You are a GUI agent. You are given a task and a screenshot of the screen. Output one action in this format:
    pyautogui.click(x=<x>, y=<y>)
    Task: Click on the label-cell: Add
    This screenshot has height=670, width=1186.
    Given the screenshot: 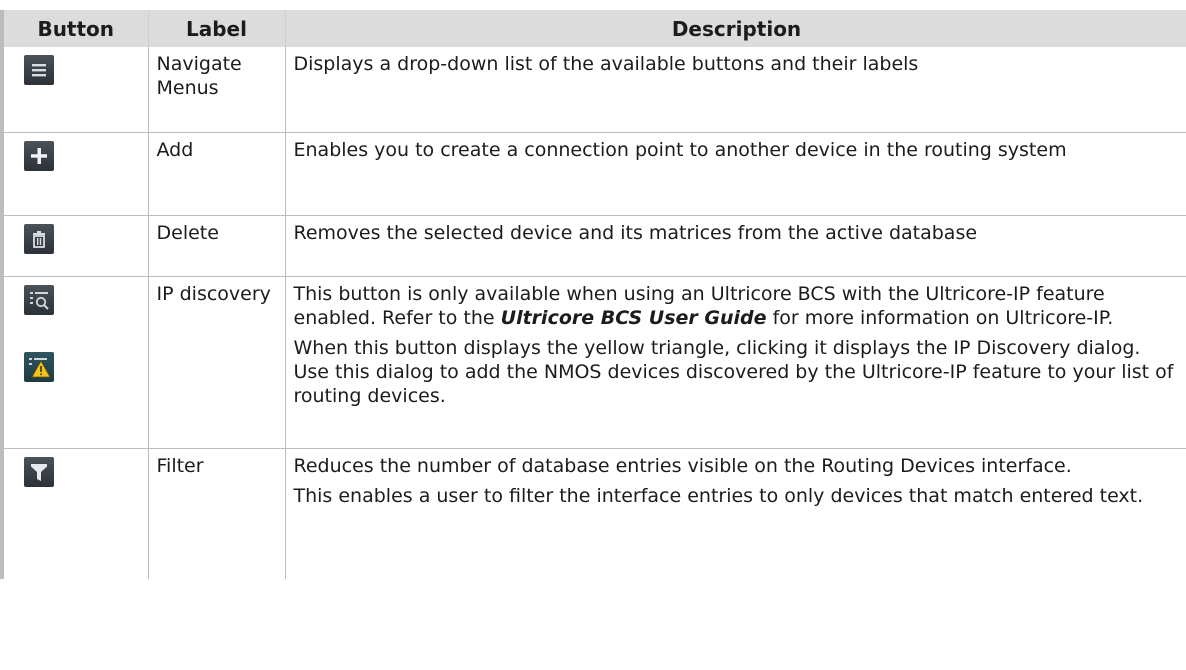 What is the action you would take?
    pyautogui.click(x=216, y=174)
    